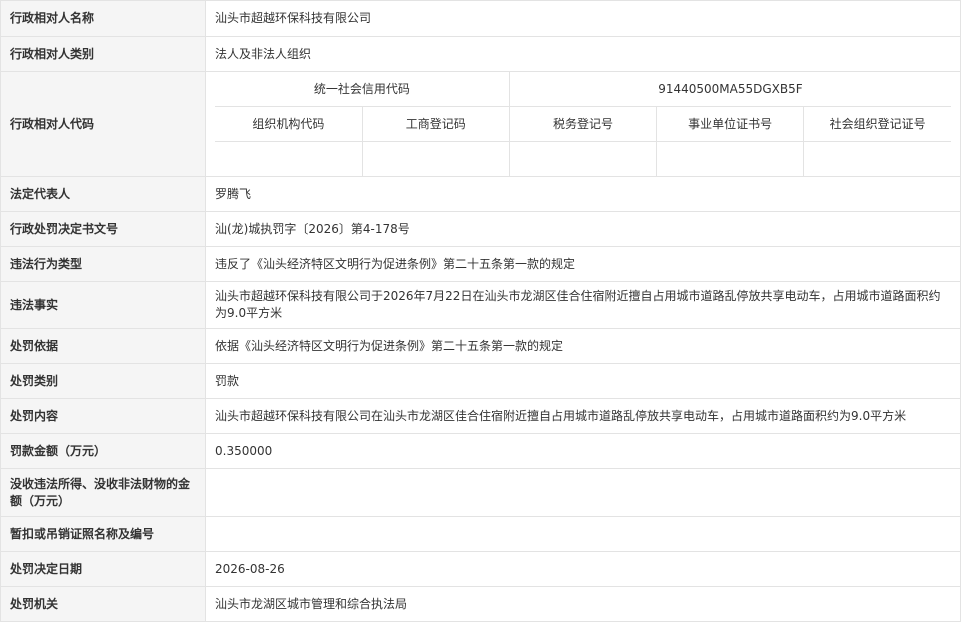 The image size is (961, 625). Describe the element at coordinates (583, 492) in the screenshot. I see `confiscation-value` at that location.